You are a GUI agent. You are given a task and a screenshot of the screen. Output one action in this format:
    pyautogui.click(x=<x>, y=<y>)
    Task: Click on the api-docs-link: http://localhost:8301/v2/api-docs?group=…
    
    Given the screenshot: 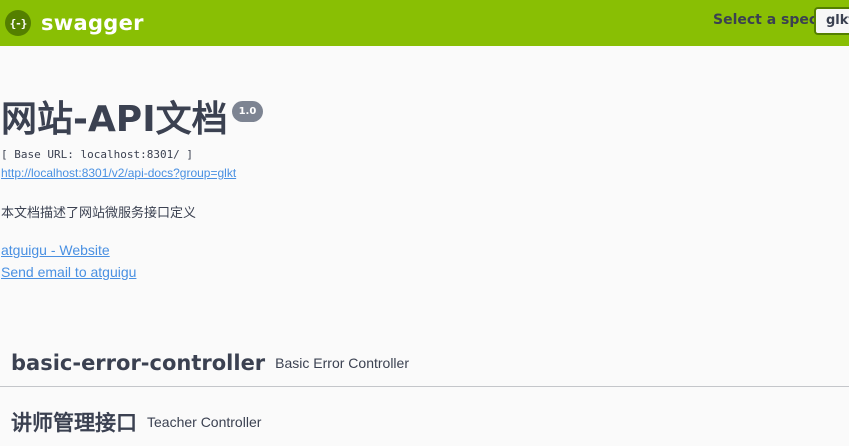 What is the action you would take?
    pyautogui.click(x=421, y=173)
    